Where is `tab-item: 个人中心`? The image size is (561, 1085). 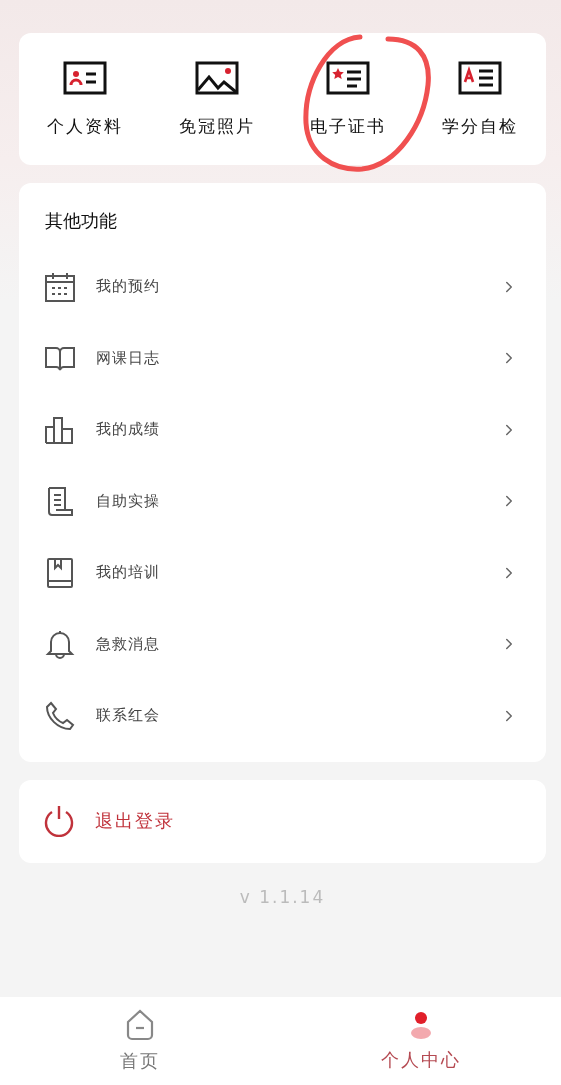
tab-item: 个人中心 is located at coordinates (420, 1041).